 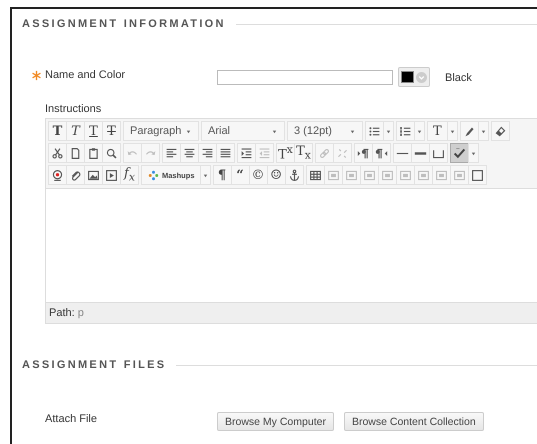 What do you see at coordinates (458, 78) in the screenshot?
I see `color-name: Black` at bounding box center [458, 78].